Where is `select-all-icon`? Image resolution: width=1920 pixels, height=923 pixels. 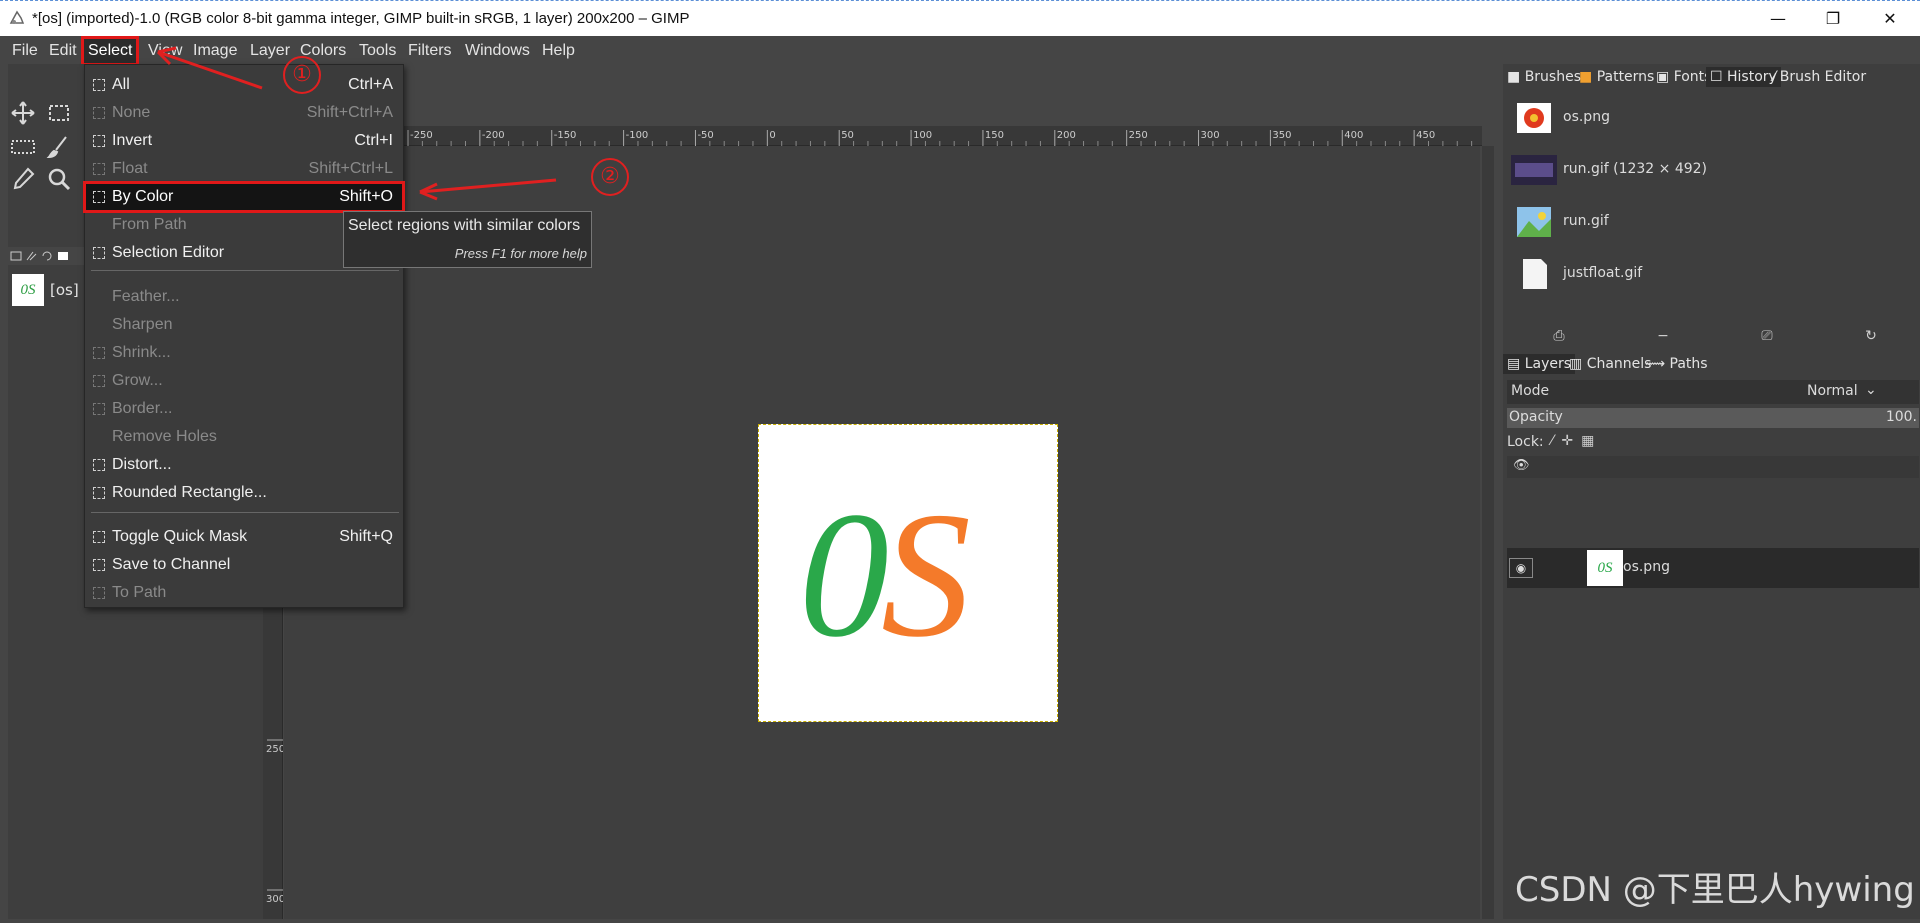 select-all-icon is located at coordinates (99, 85).